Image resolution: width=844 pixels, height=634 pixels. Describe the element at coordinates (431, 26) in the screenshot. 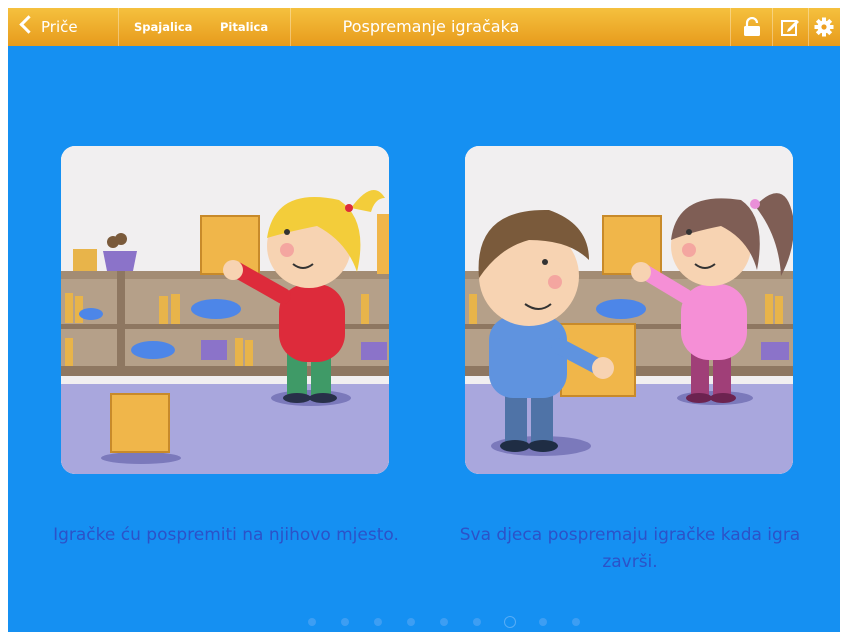

I see `page-title: Pospremanje igračaka` at that location.